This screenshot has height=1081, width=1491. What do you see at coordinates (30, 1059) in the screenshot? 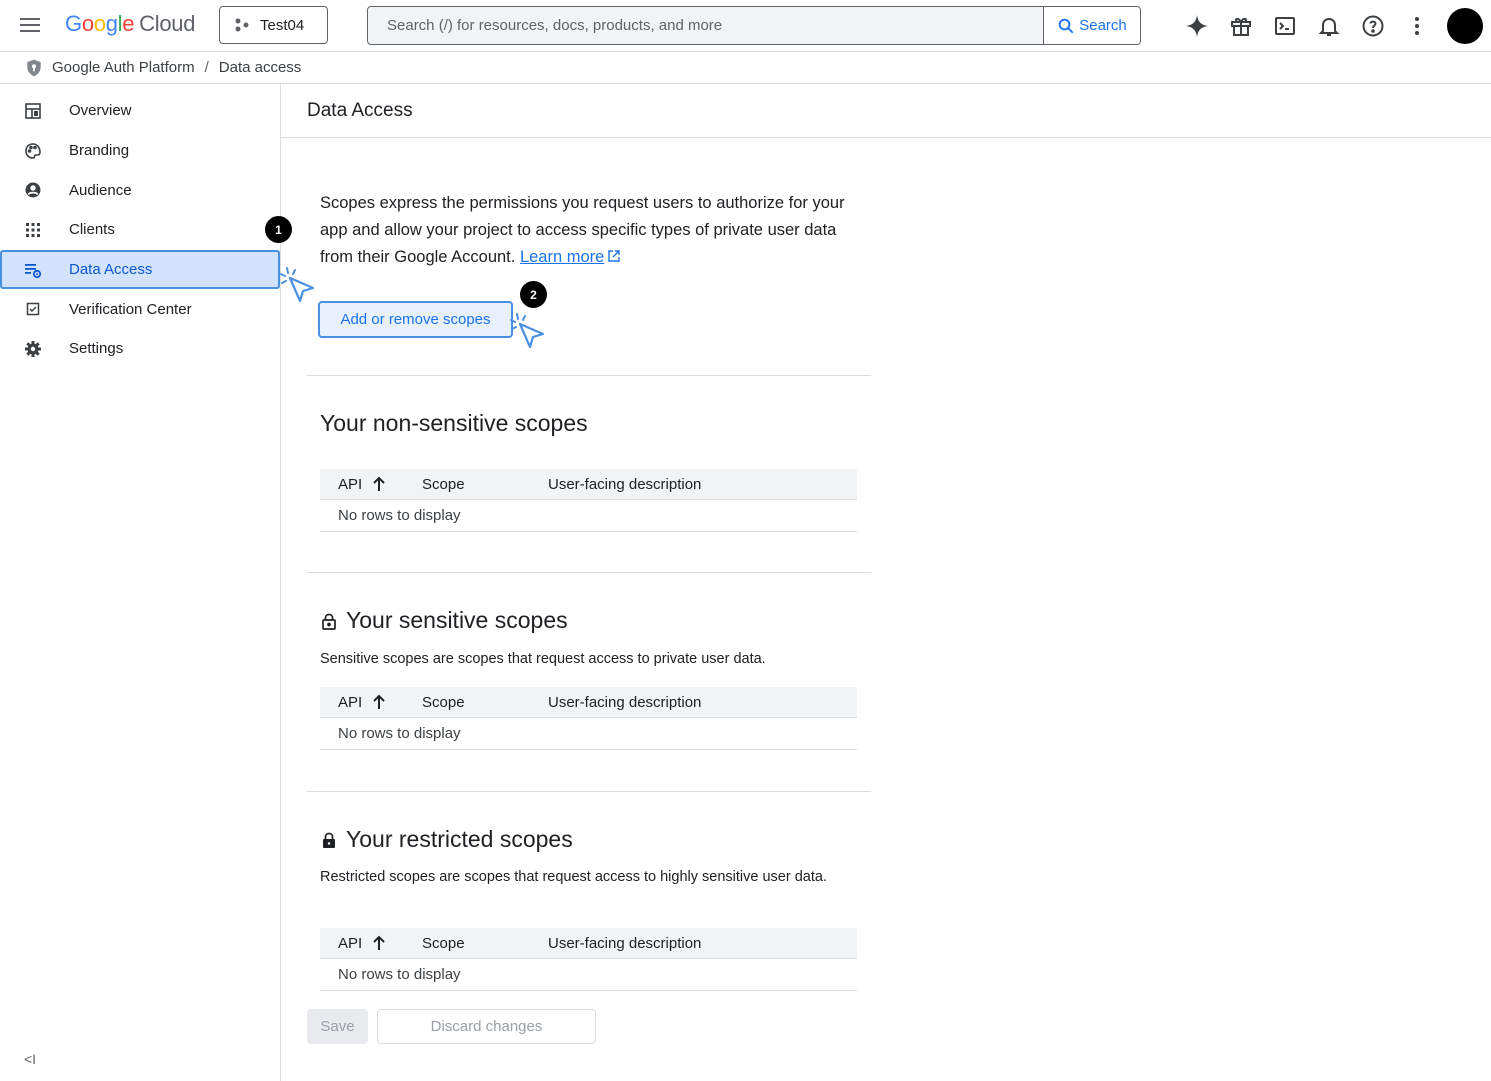
I see `collapse-sidebar-button: <I` at bounding box center [30, 1059].